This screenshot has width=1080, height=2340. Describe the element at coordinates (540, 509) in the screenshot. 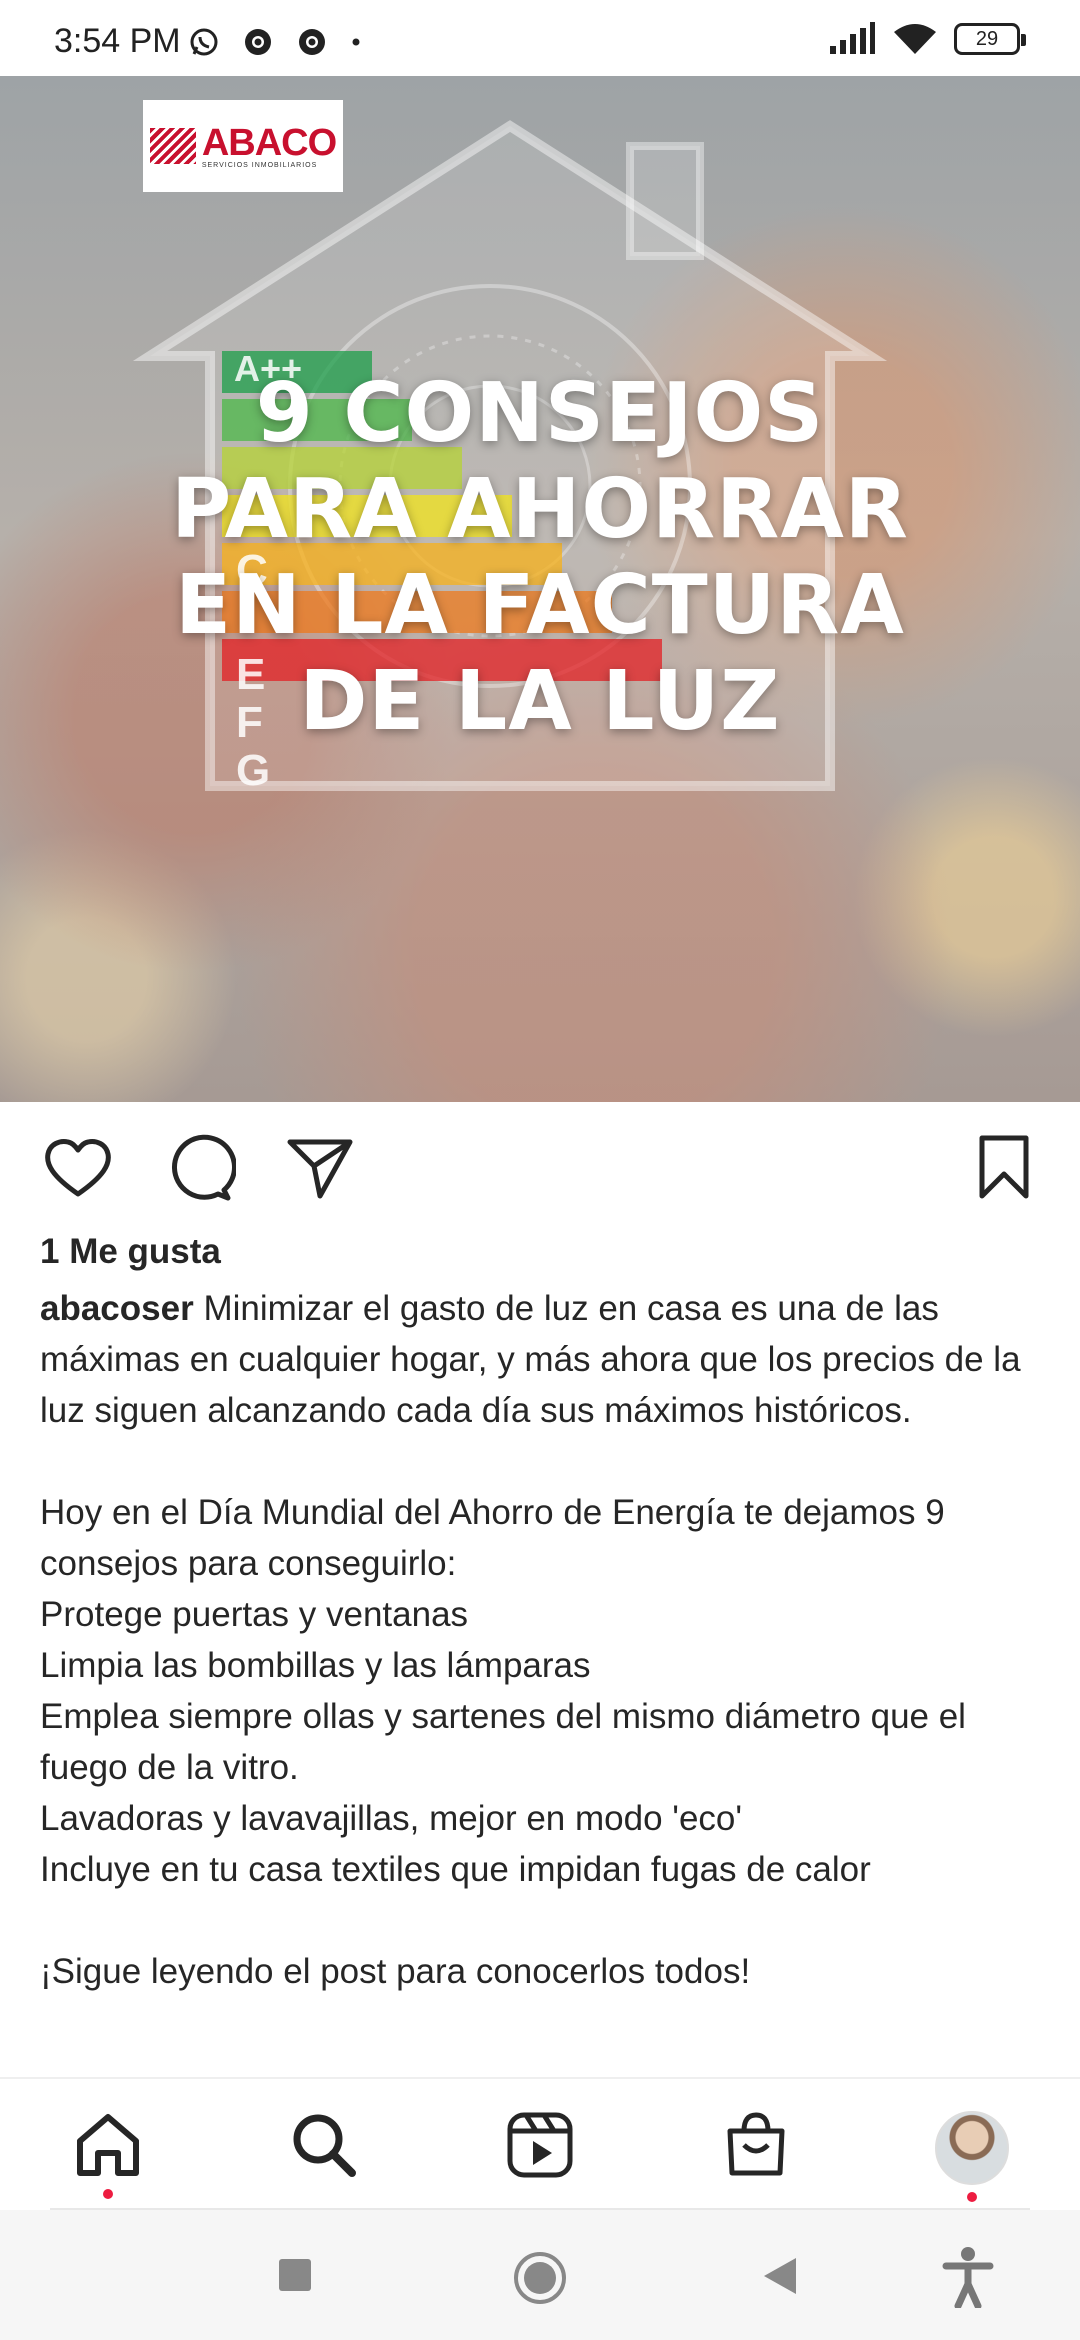

I see `headline-line: PARA AHORRAR` at that location.